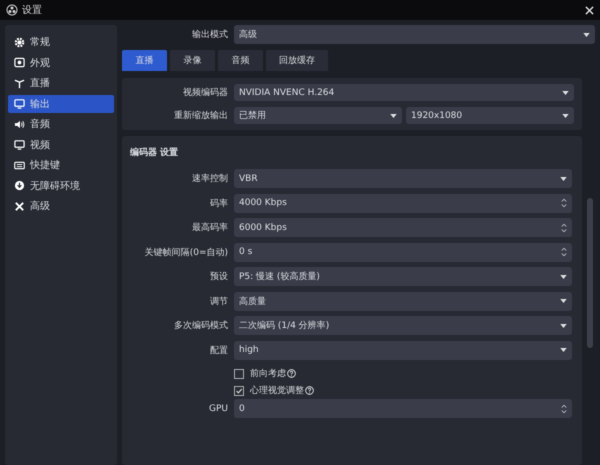 The image size is (600, 465). What do you see at coordinates (19, 206) in the screenshot?
I see `tools-icon` at bounding box center [19, 206].